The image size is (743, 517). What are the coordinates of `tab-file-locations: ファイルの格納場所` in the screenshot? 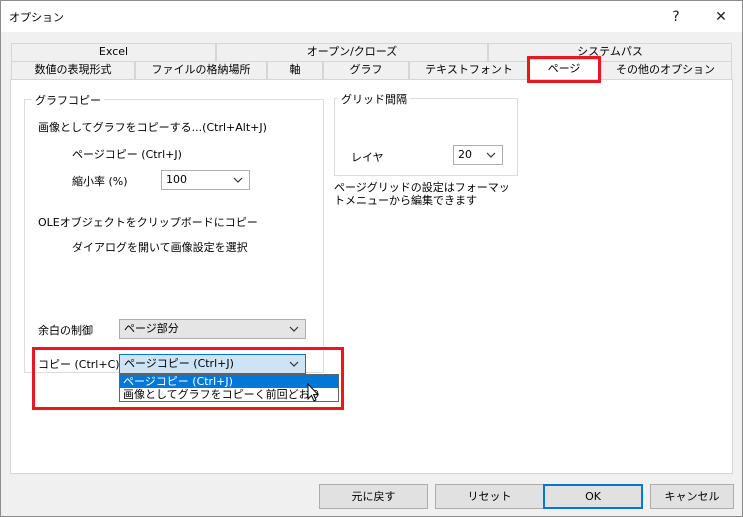 It's located at (201, 70).